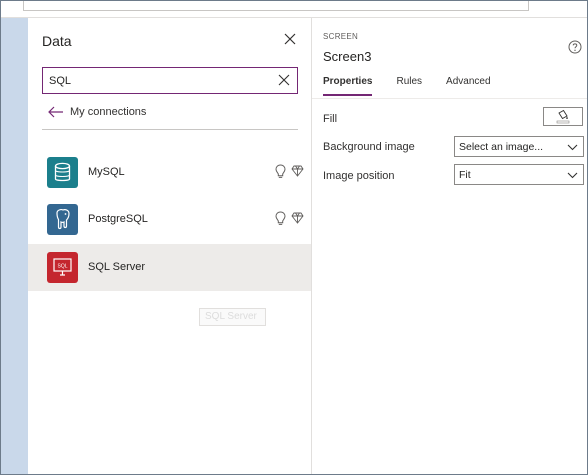  Describe the element at coordinates (57, 41) in the screenshot. I see `panel-title: Data` at that location.